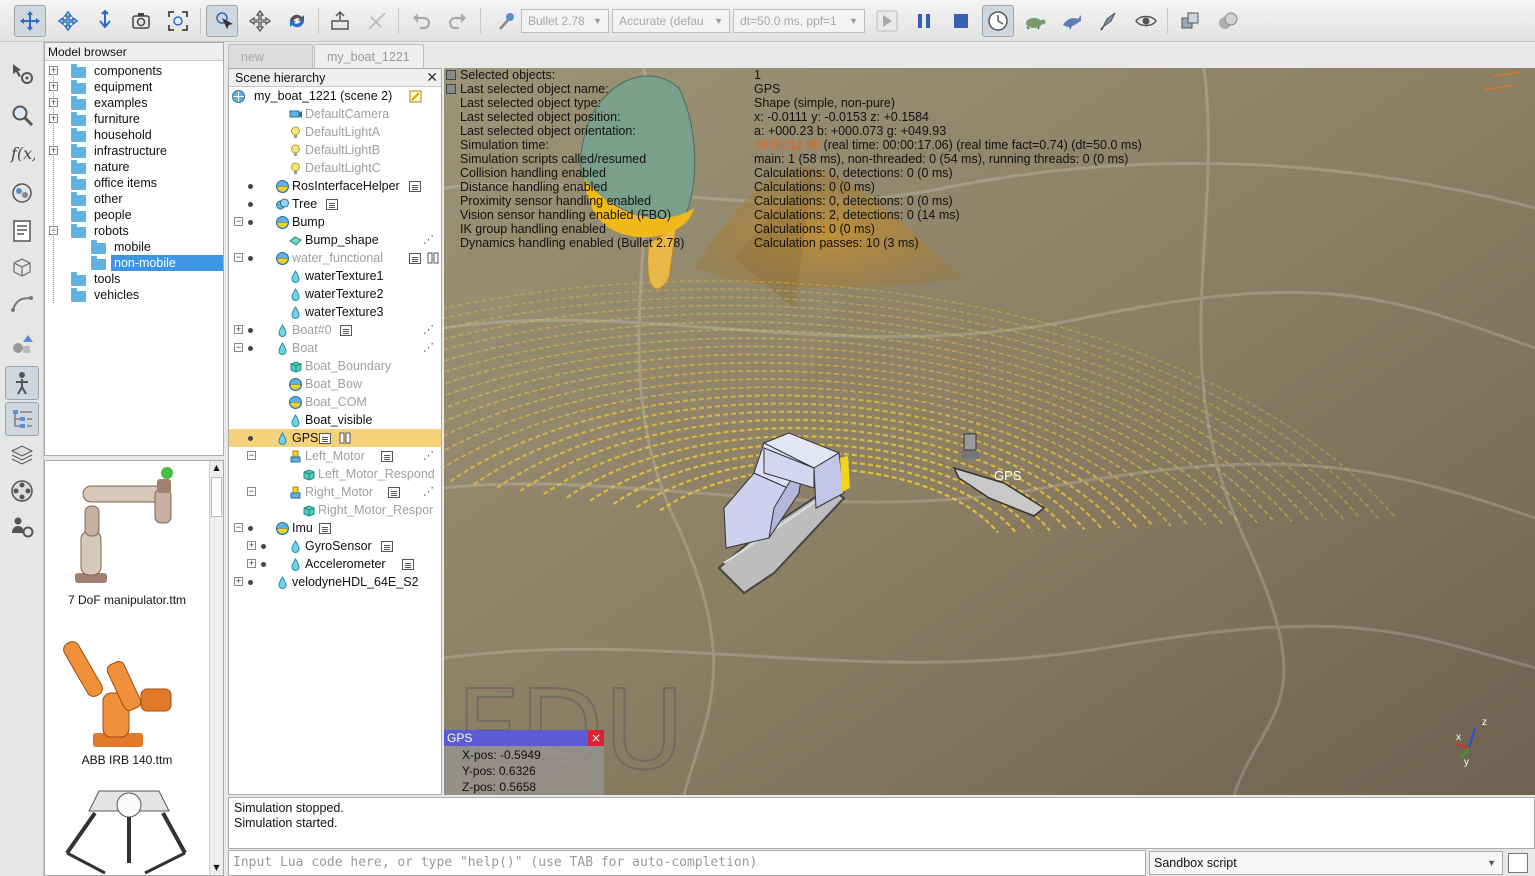 The height and width of the screenshot is (876, 1535). What do you see at coordinates (141, 21) in the screenshot?
I see `camera-view-icon` at bounding box center [141, 21].